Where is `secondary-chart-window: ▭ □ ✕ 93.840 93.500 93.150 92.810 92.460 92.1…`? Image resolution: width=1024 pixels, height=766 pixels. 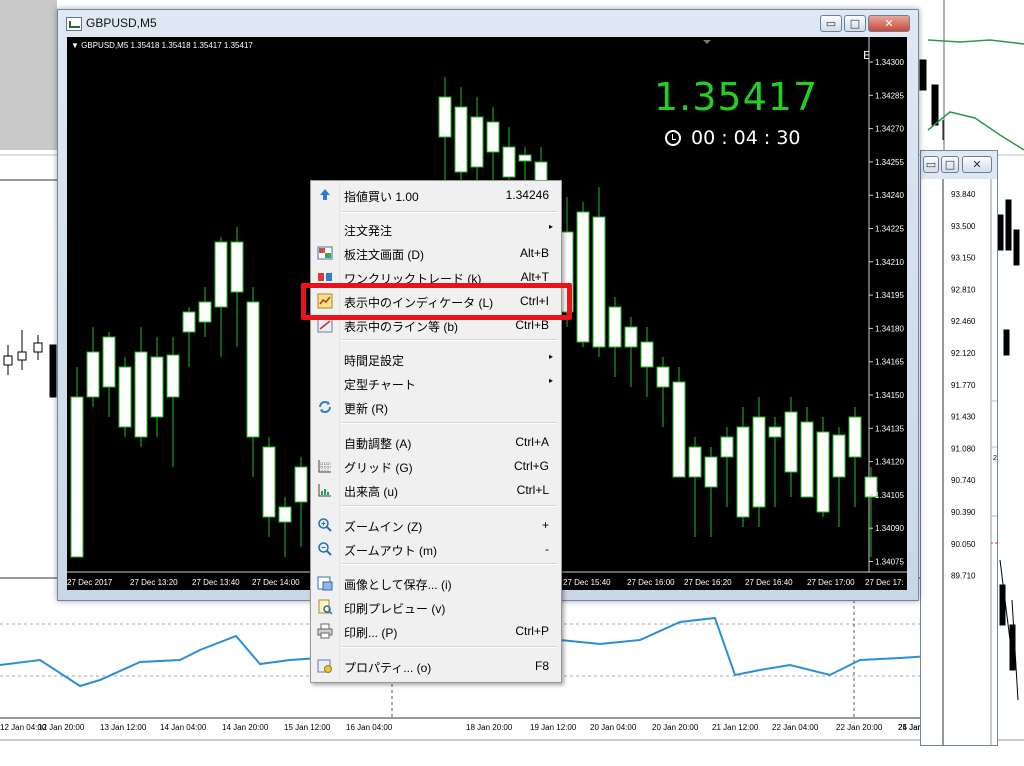 secondary-chart-window: ▭ □ ✕ 93.840 93.500 93.150 92.810 92.460 92.1… is located at coordinates (959, 448).